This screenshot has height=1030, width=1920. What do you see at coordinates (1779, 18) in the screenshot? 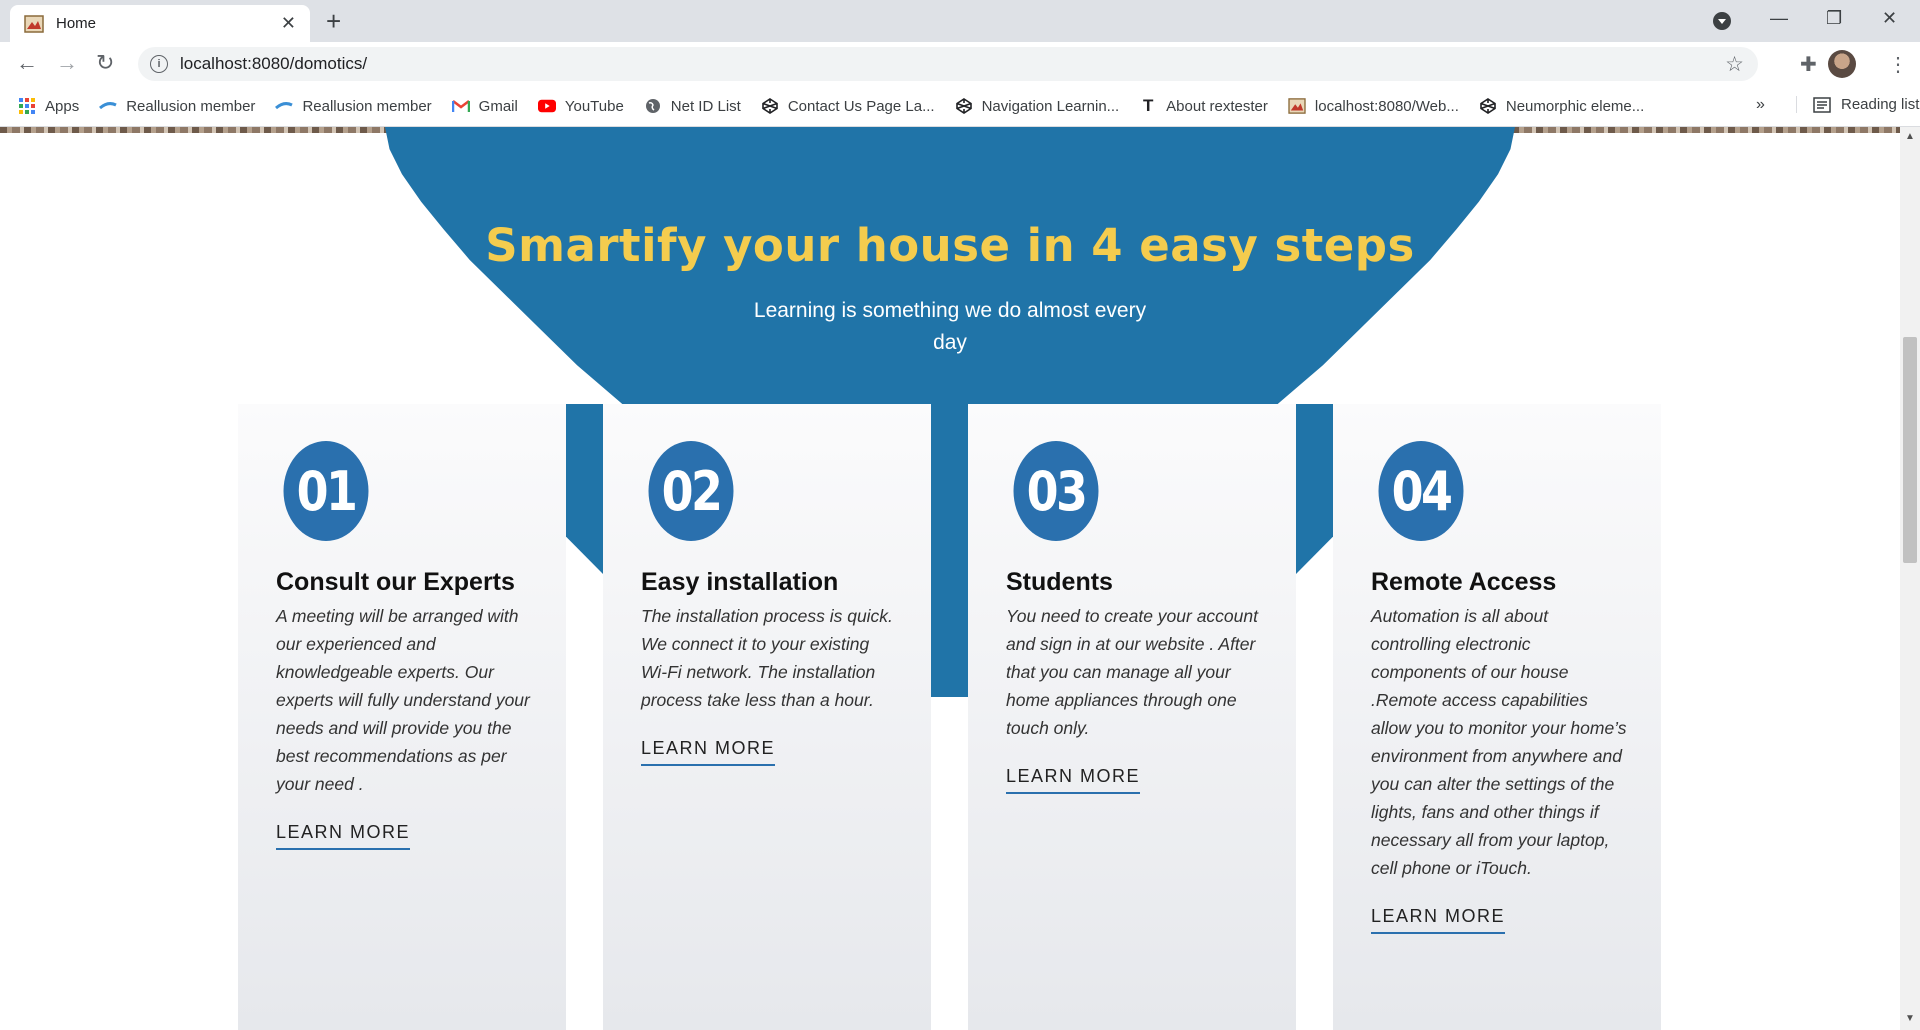
I see `minimize-icon: —` at bounding box center [1779, 18].